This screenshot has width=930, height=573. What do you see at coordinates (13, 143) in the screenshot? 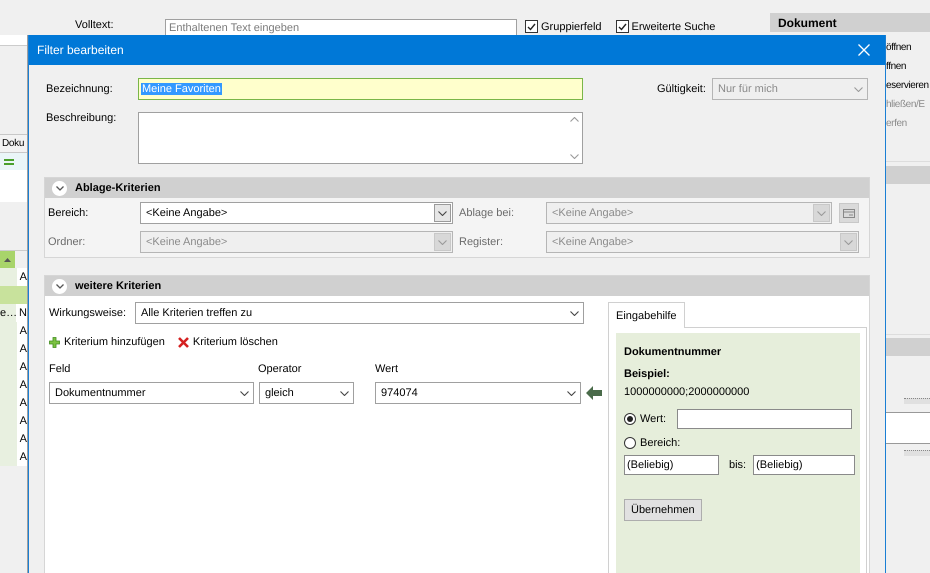
I see `column-header: Doku` at bounding box center [13, 143].